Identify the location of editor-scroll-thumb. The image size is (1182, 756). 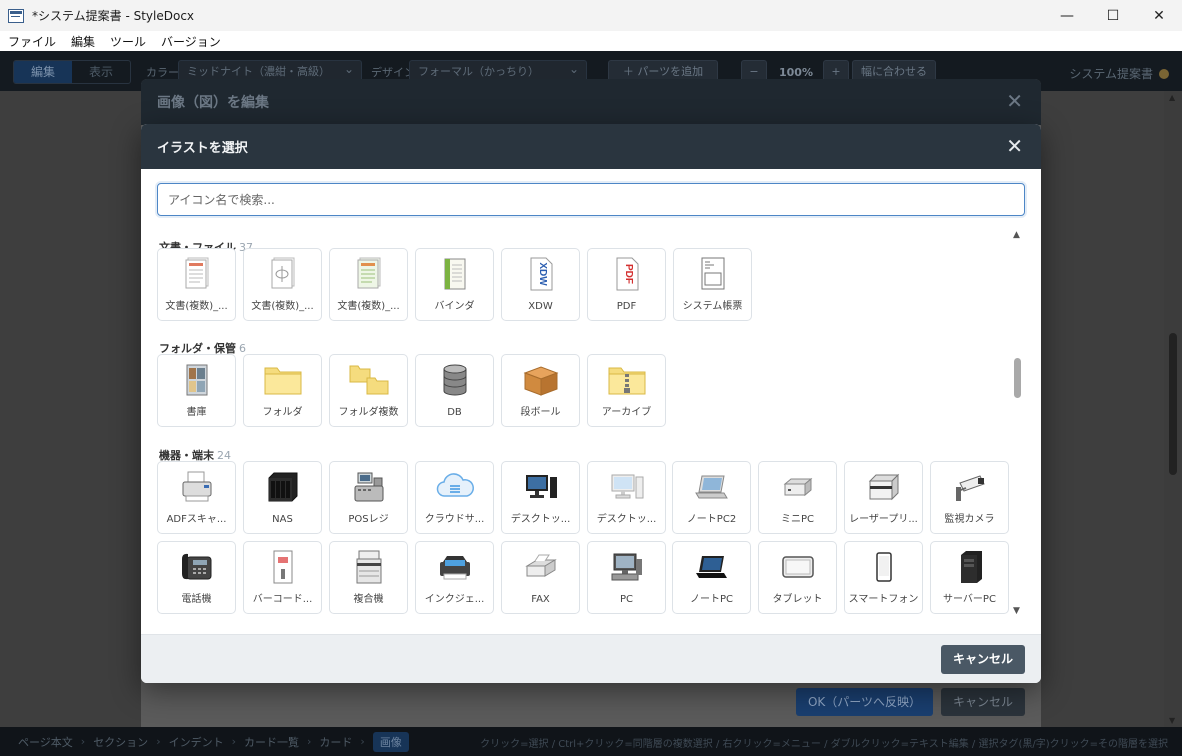
(1173, 404).